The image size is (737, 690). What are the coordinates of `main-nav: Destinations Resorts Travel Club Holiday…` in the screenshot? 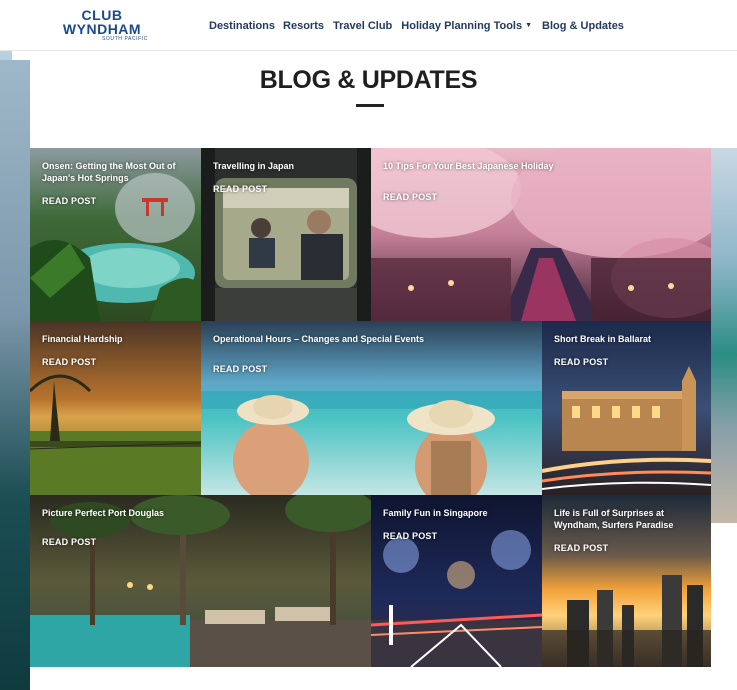 It's located at (416, 28).